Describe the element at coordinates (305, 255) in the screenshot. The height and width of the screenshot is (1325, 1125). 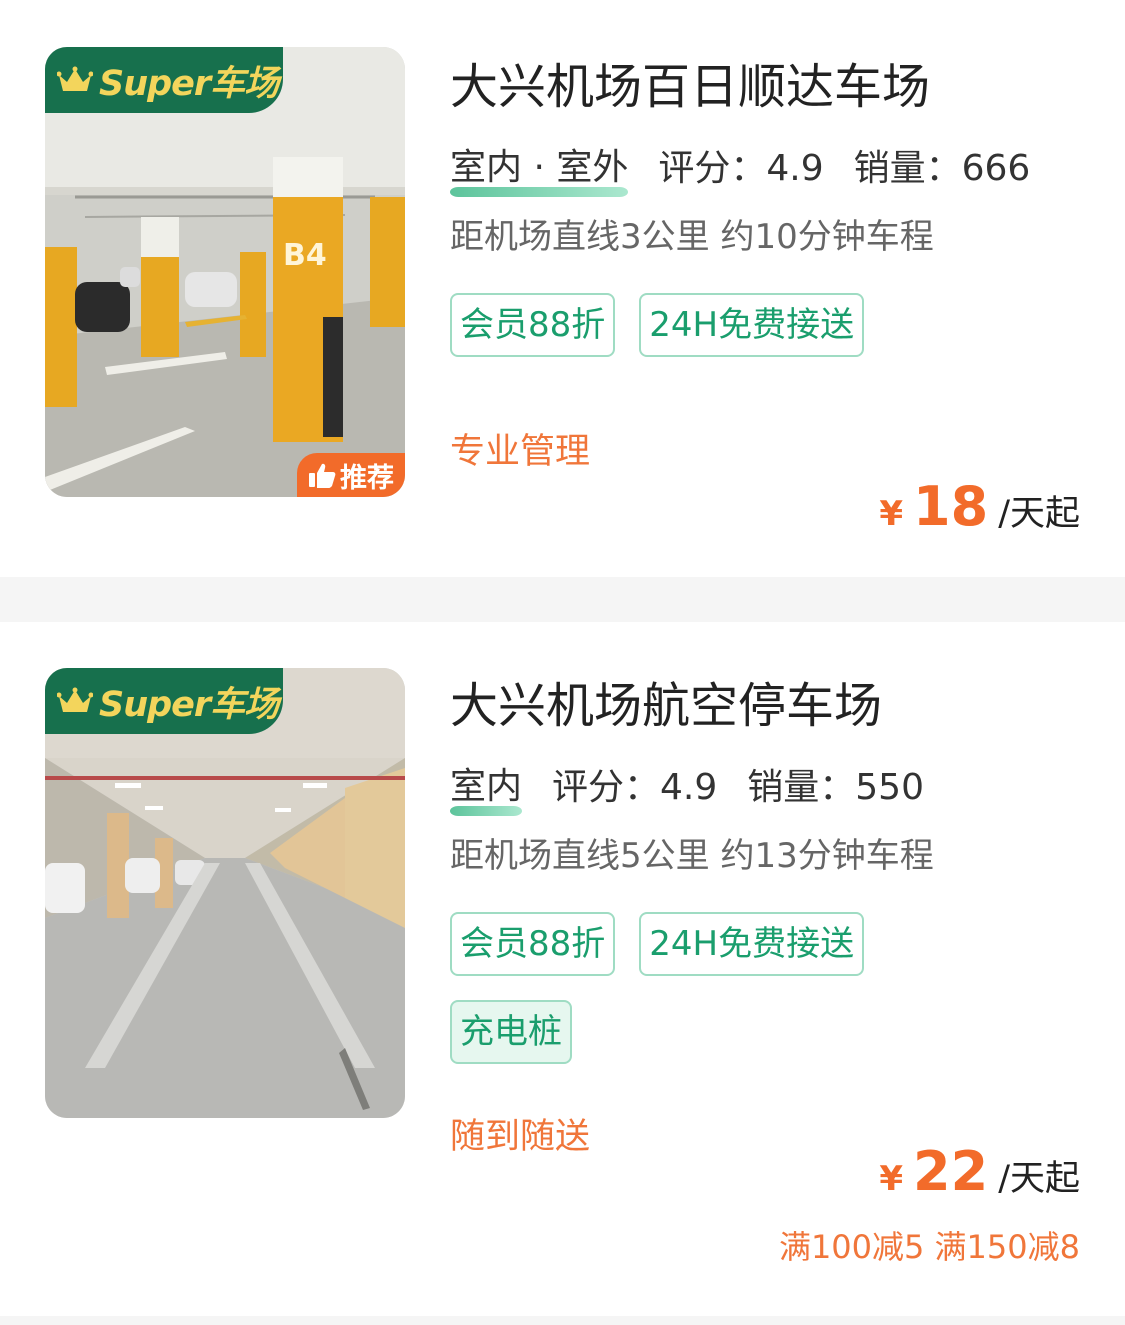
I see `svg-text: B4` at that location.